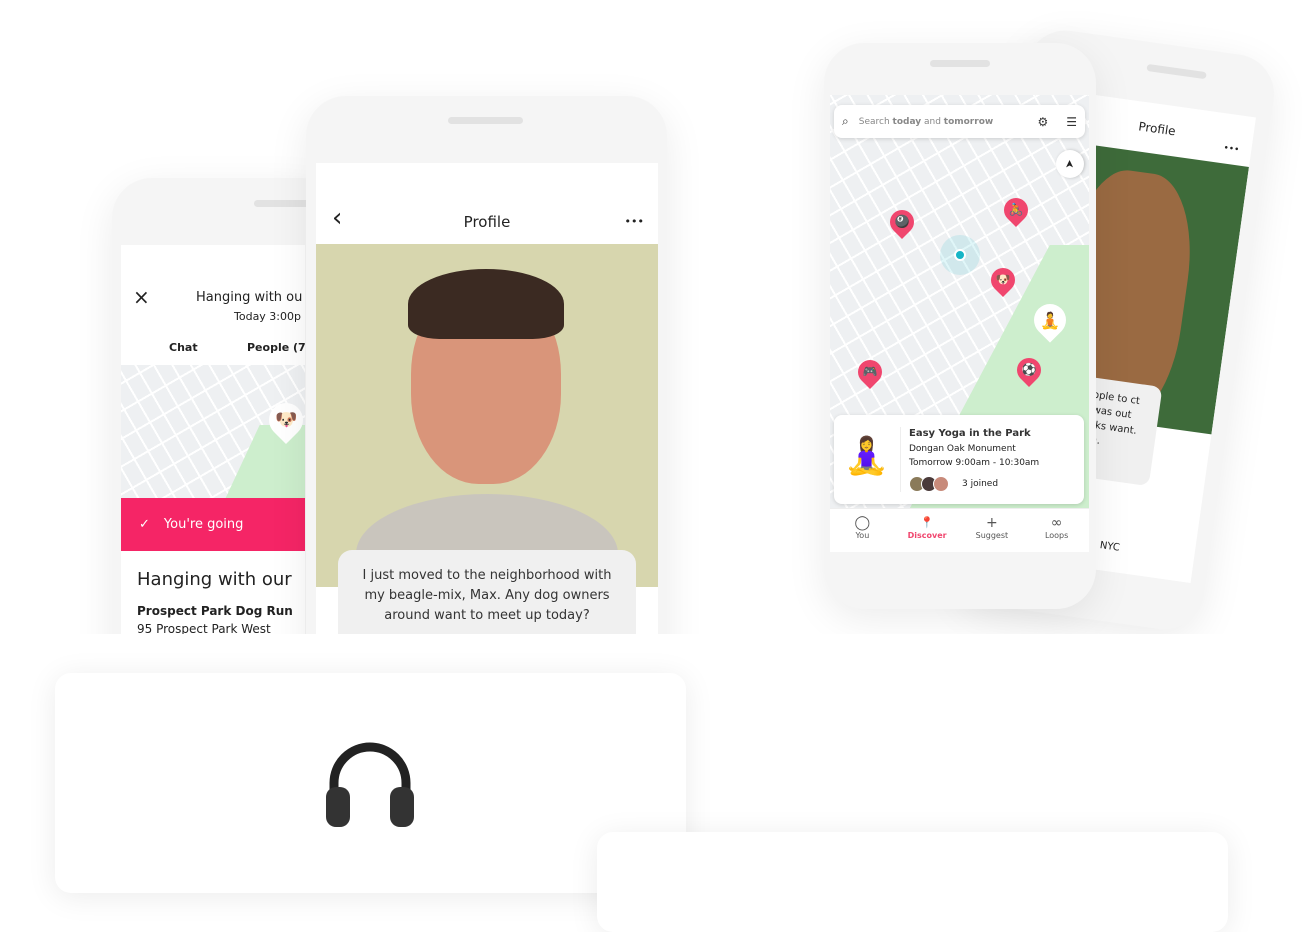 This screenshot has width=1302, height=932. What do you see at coordinates (249, 297) in the screenshot?
I see `event-header-title: Hanging with ou` at bounding box center [249, 297].